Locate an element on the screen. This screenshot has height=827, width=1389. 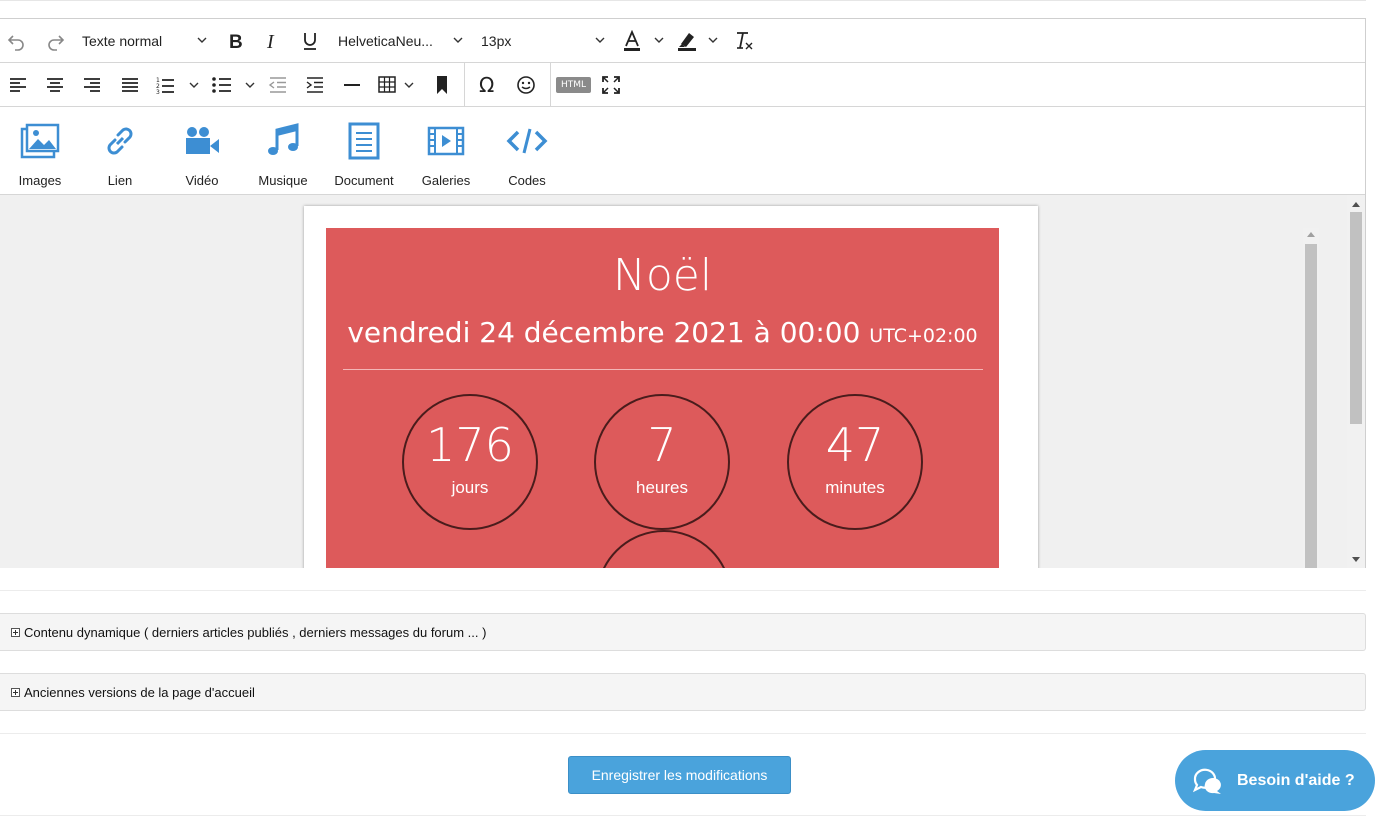
scroll-down-arrow-icon is located at coordinates (1356, 559).